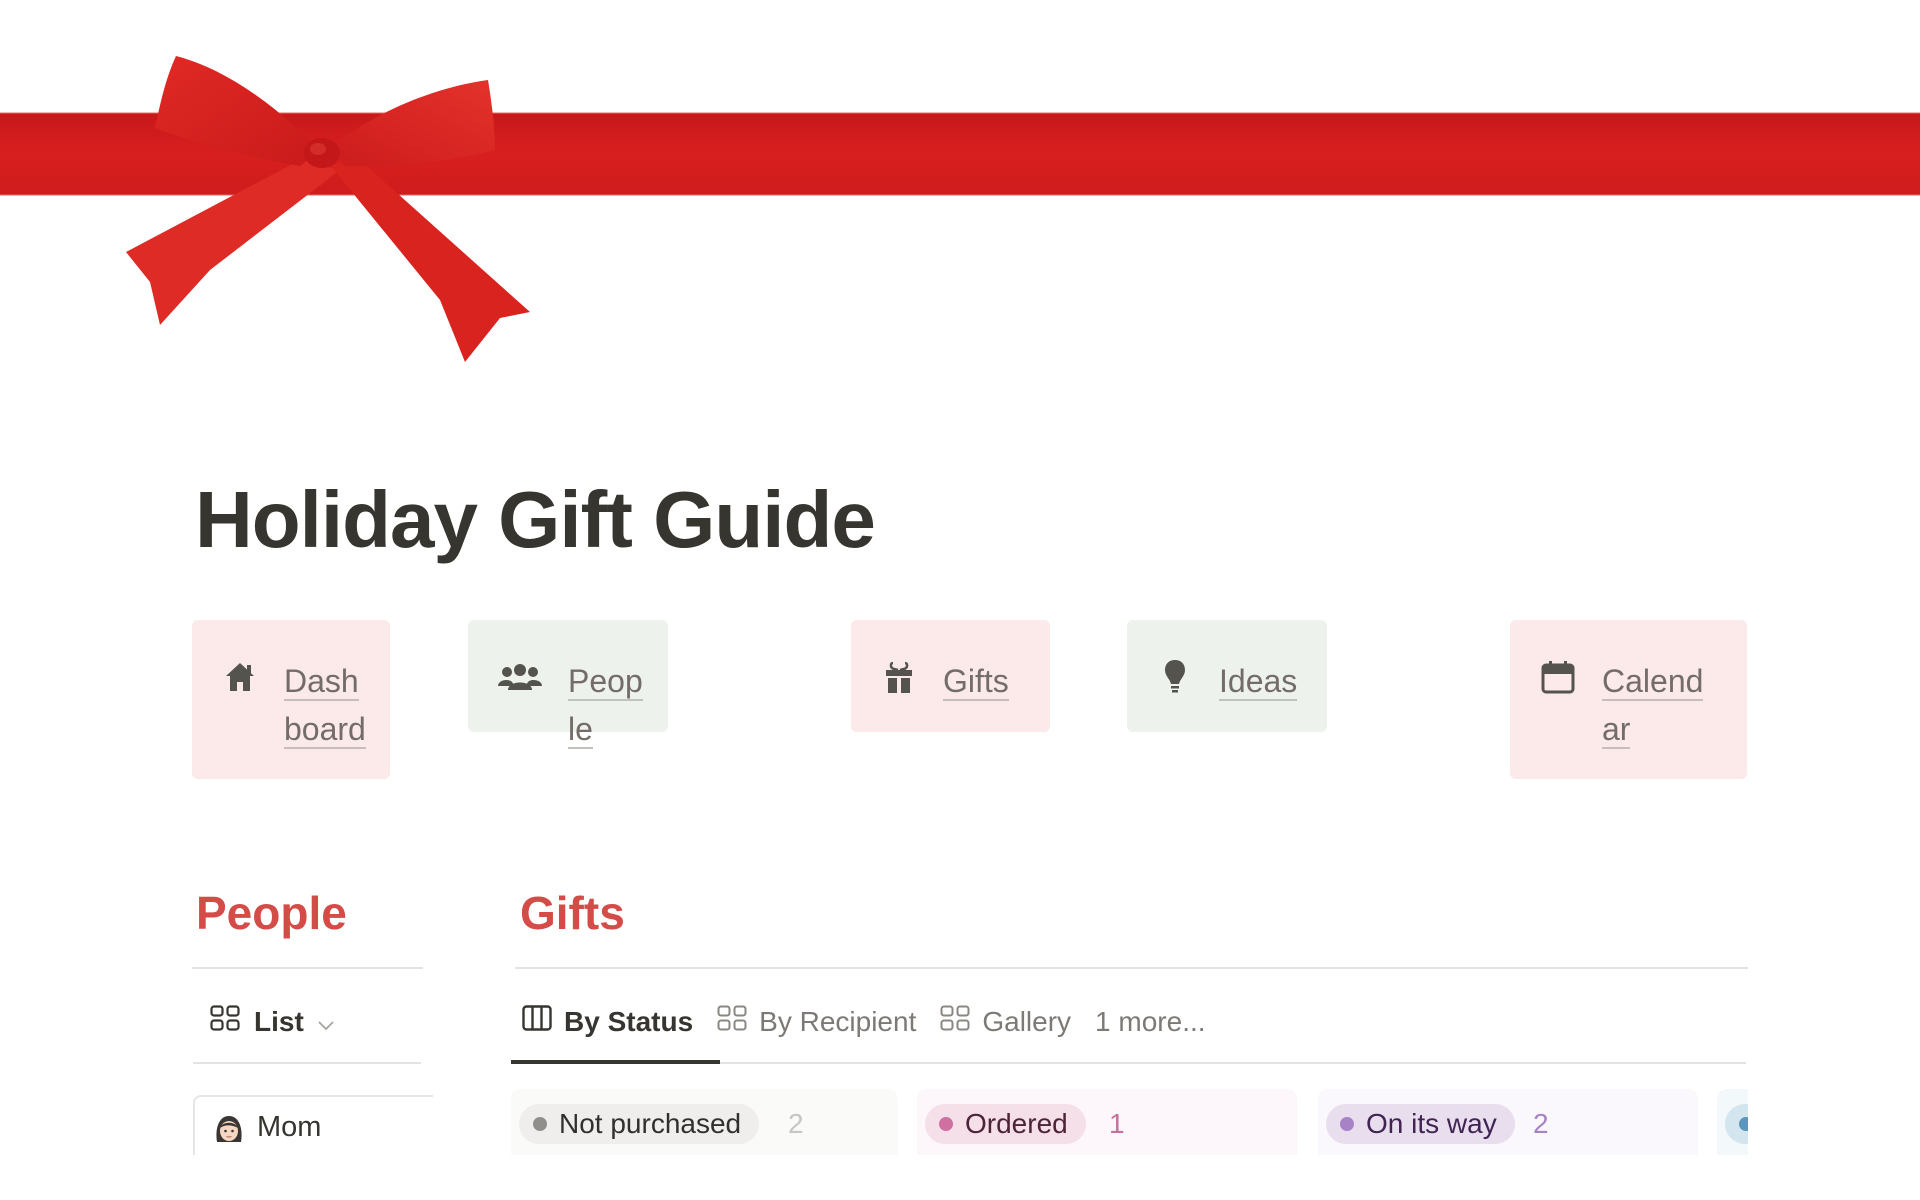 Image resolution: width=1920 pixels, height=1200 pixels. Describe the element at coordinates (960, 1177) in the screenshot. I see `page-bottom-area` at that location.